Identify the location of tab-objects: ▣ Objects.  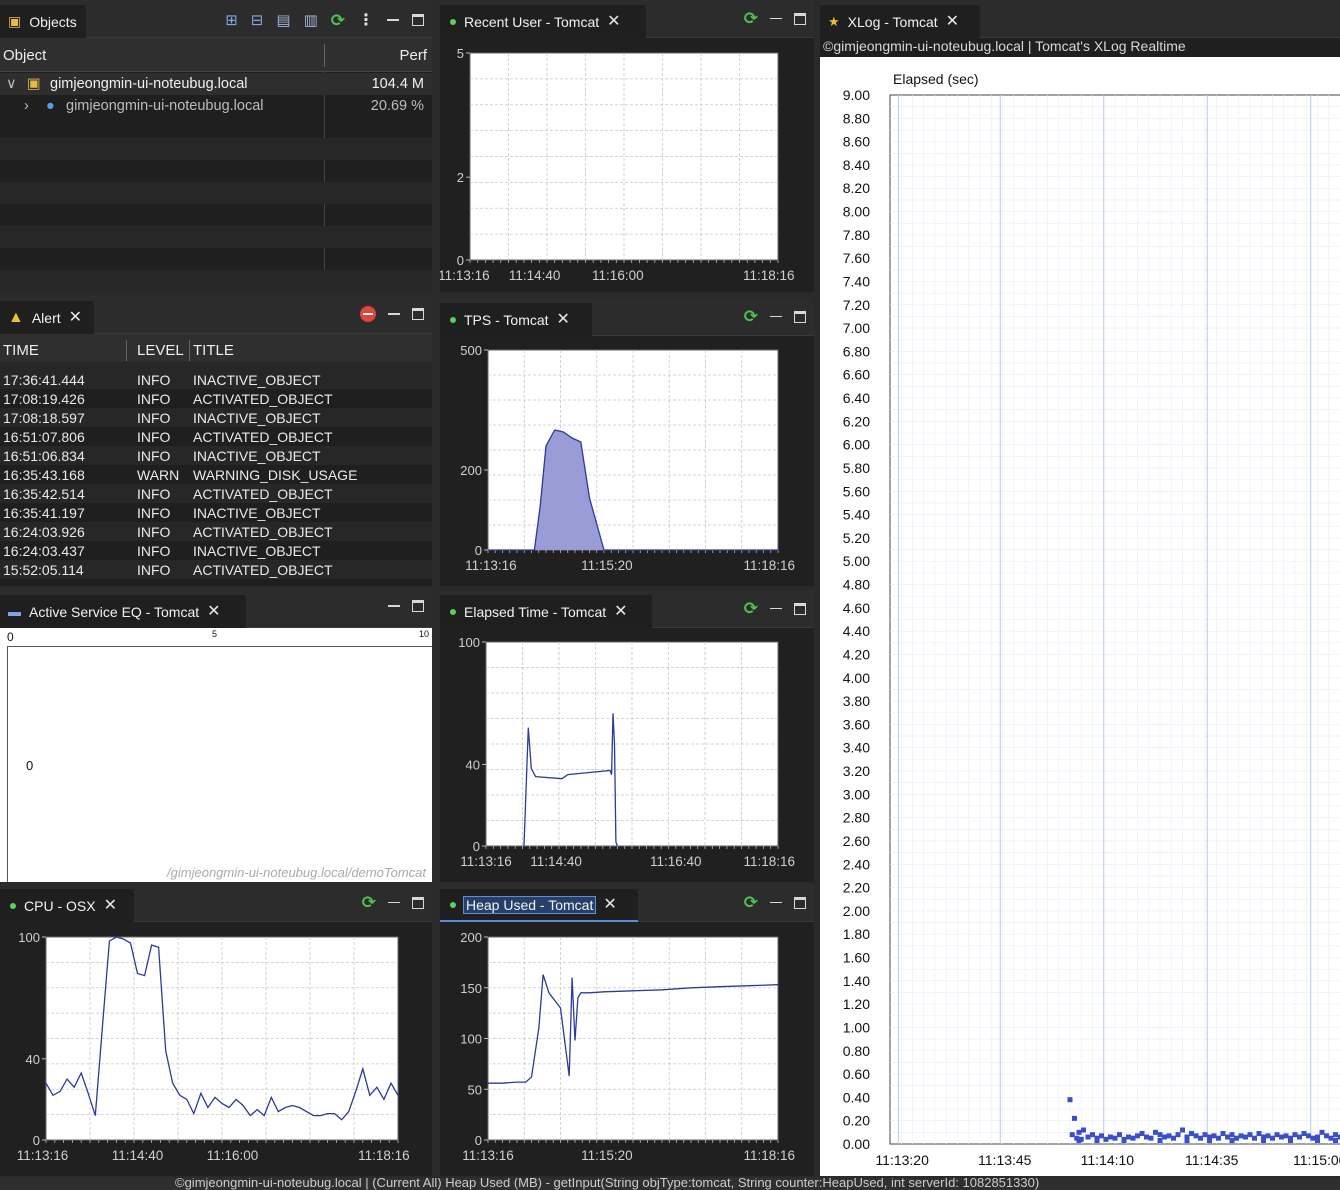
(43, 21).